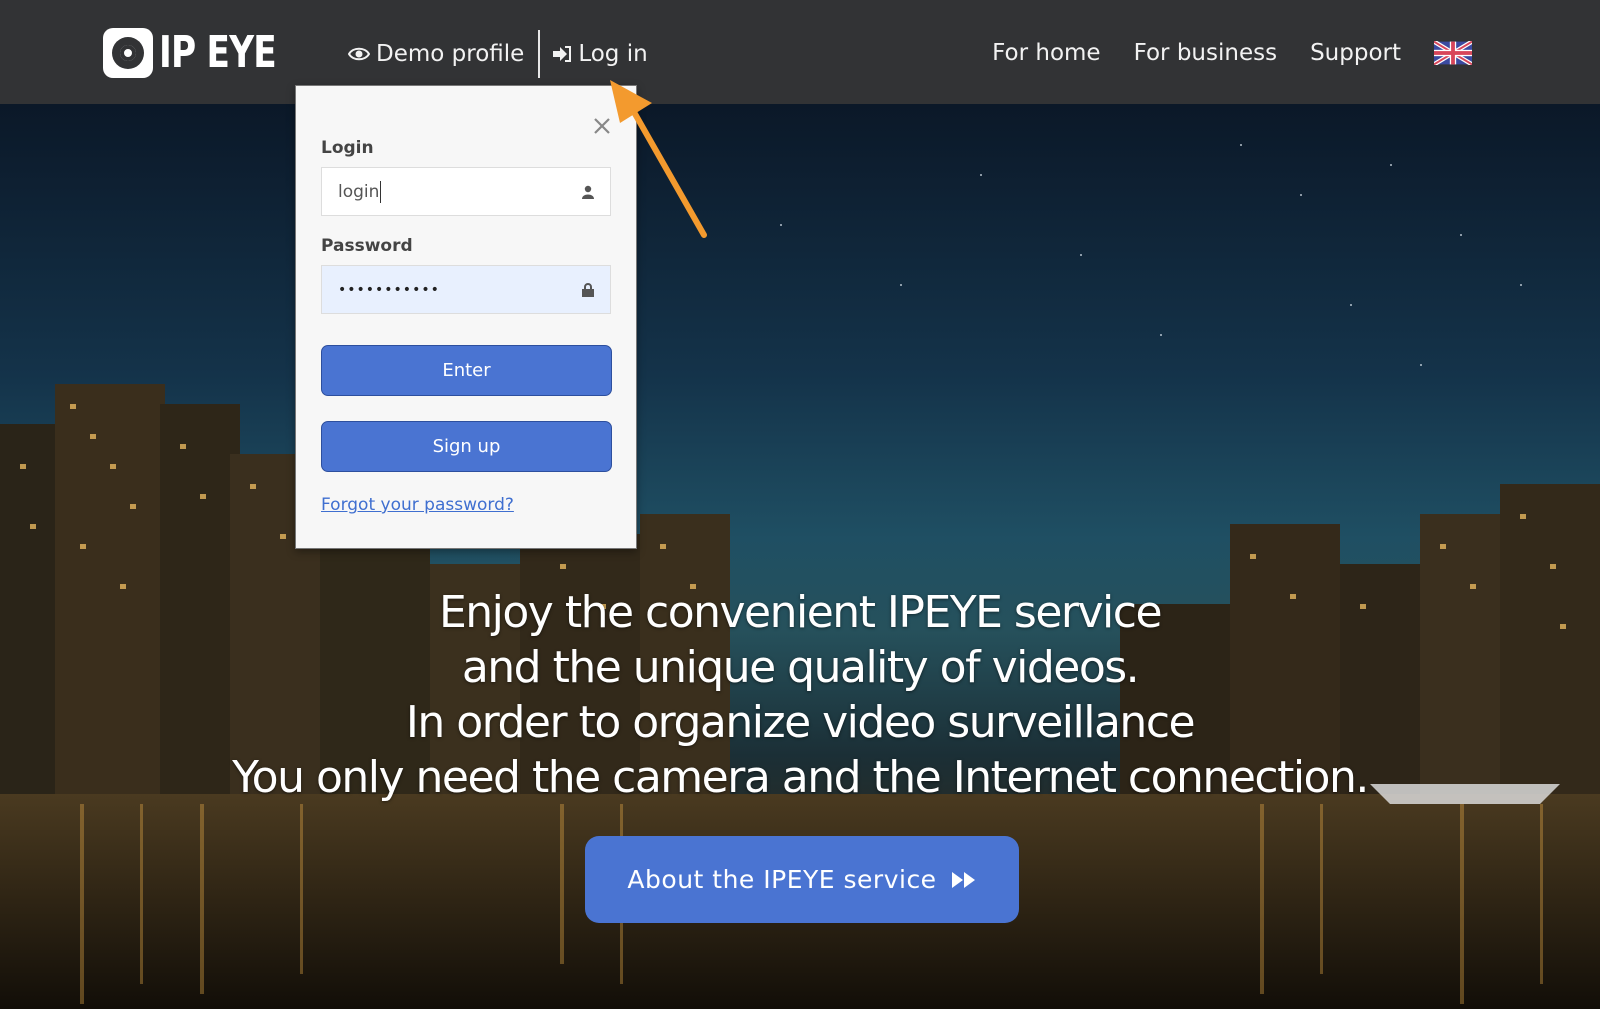  I want to click on login-link: Log in, so click(600, 54).